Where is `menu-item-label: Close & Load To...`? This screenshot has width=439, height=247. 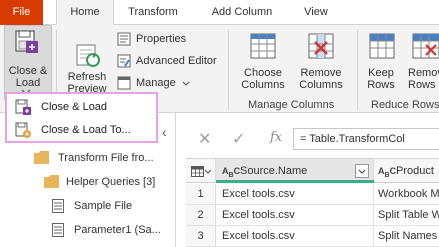 menu-item-label: Close & Load To... is located at coordinates (86, 130).